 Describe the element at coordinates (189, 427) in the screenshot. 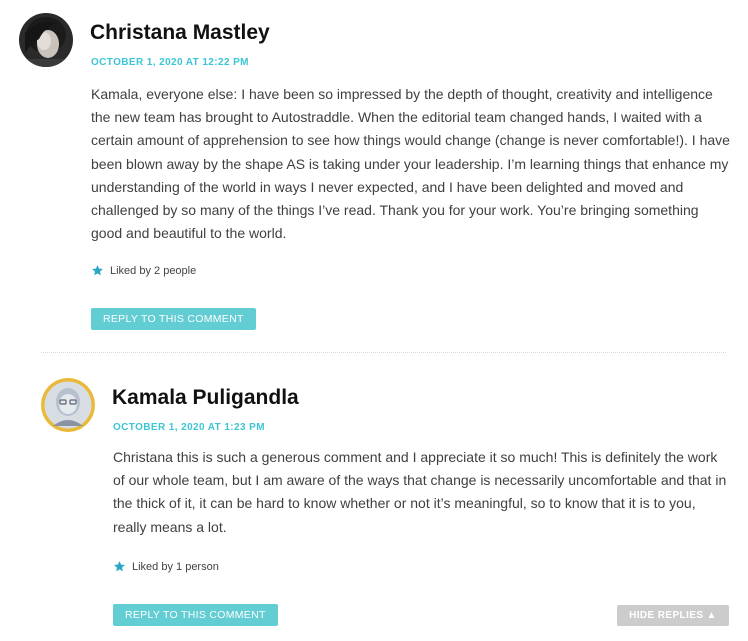

I see `comment-date: OCTOBER 1, 2020 AT 1:23 PM` at that location.